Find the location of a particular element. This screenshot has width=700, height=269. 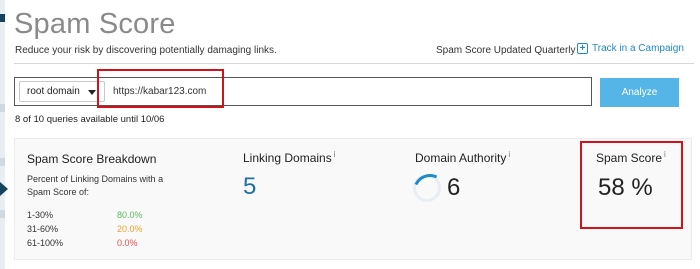

header-divider is located at coordinates (354, 63).